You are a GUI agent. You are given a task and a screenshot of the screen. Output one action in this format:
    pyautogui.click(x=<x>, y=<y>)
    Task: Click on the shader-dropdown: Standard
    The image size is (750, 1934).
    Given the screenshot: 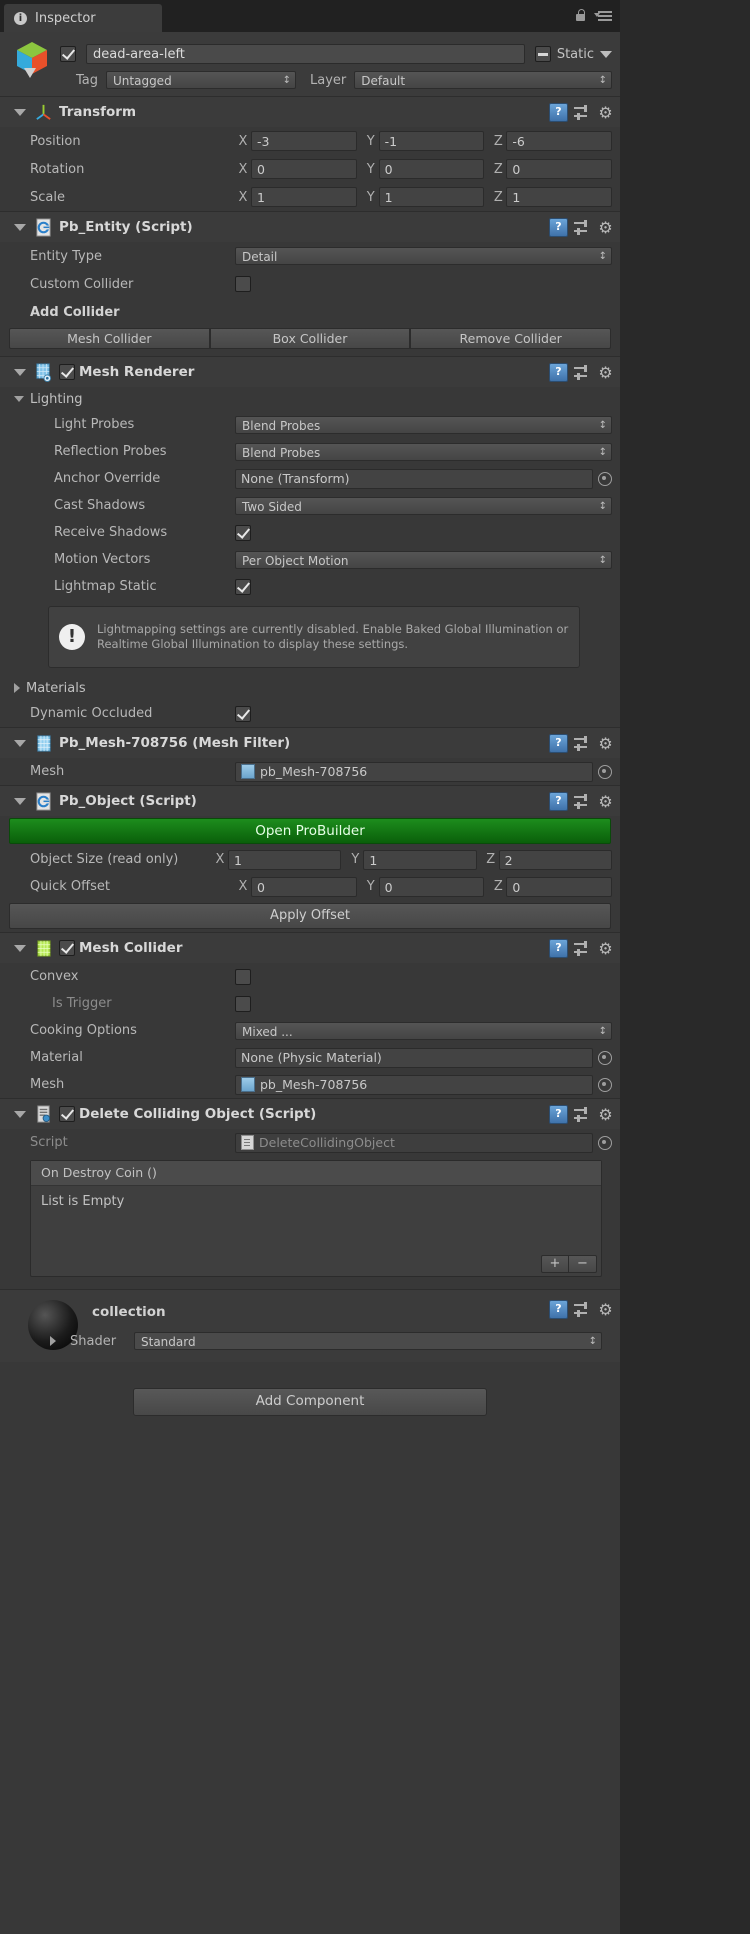 What is the action you would take?
    pyautogui.click(x=368, y=1341)
    